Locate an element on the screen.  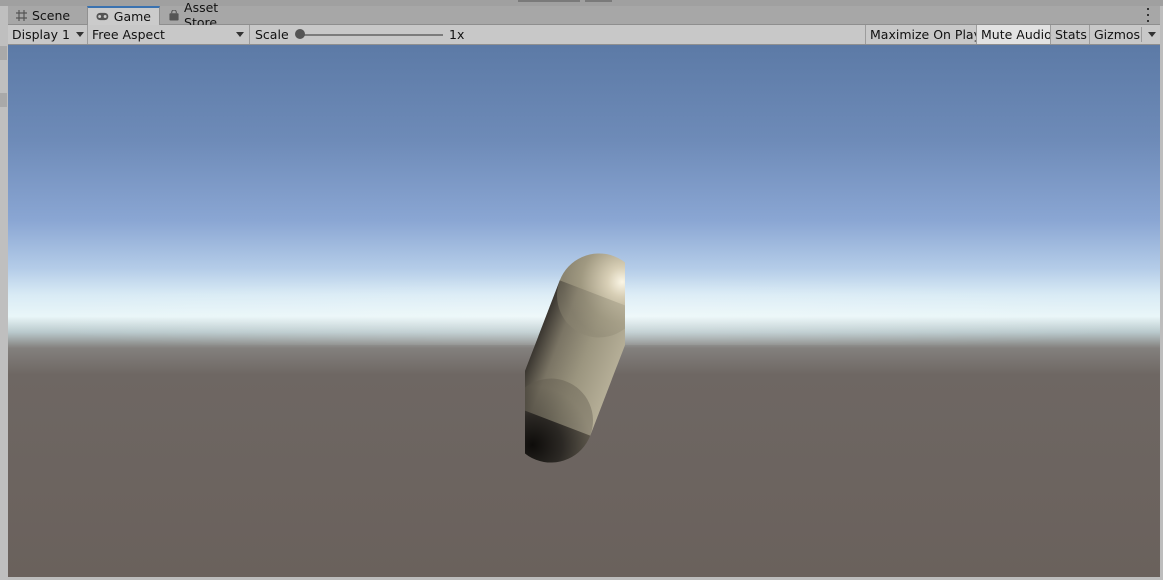
tab-label: Scene is located at coordinates (51, 15).